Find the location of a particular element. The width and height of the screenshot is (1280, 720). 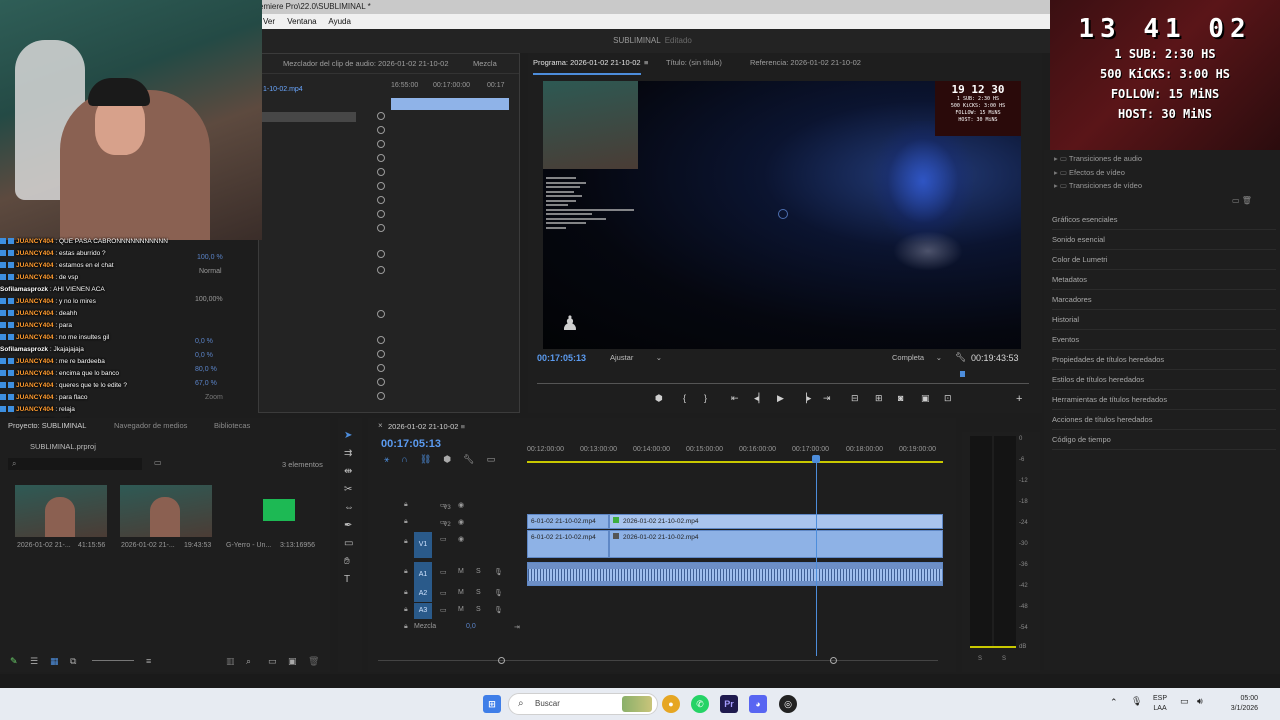

new-bin-icon: ▭ 🗑︎ is located at coordinates (1242, 200).